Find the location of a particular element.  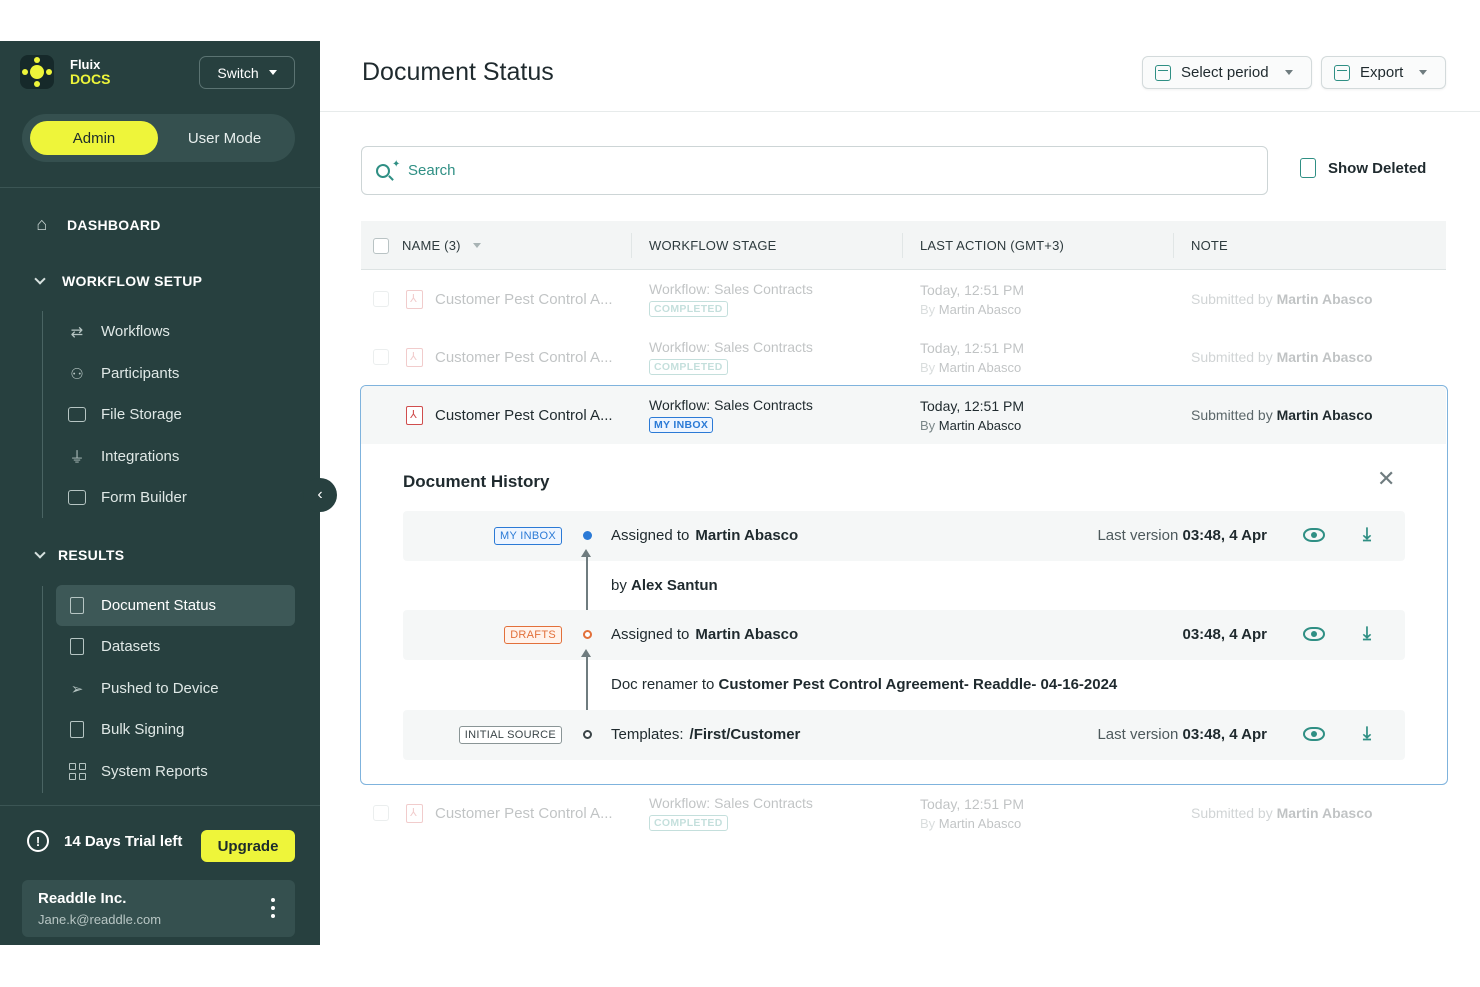

sidebar-item-system-reports: System Reports is located at coordinates (175, 771).